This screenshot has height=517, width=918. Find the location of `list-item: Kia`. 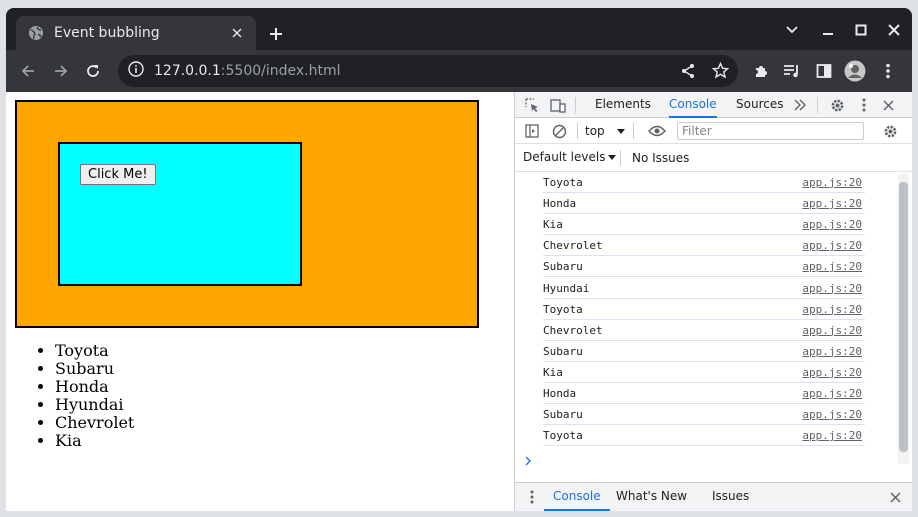

list-item: Kia is located at coordinates (94, 441).